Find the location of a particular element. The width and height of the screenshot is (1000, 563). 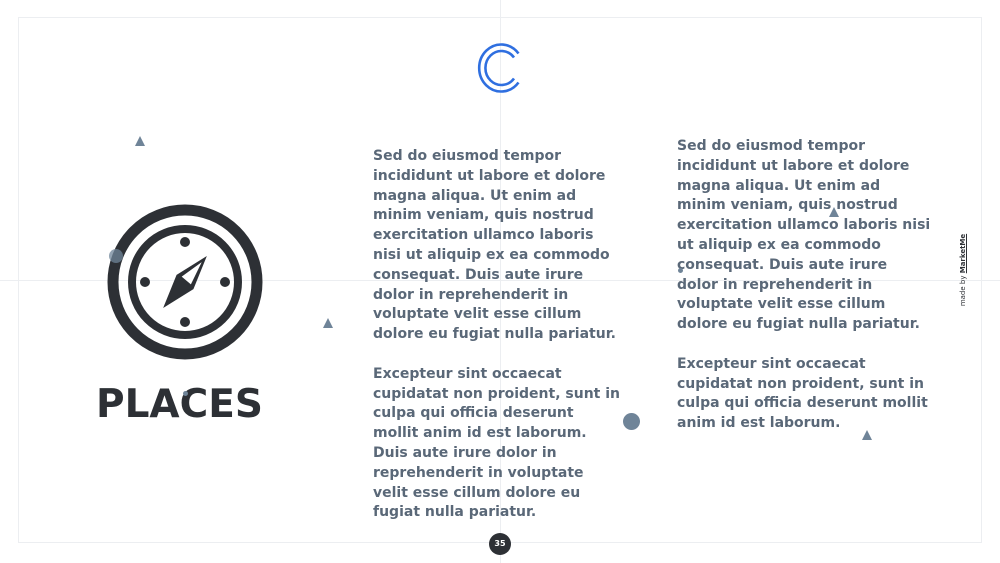

slide-title: PLACES is located at coordinates (179, 404).